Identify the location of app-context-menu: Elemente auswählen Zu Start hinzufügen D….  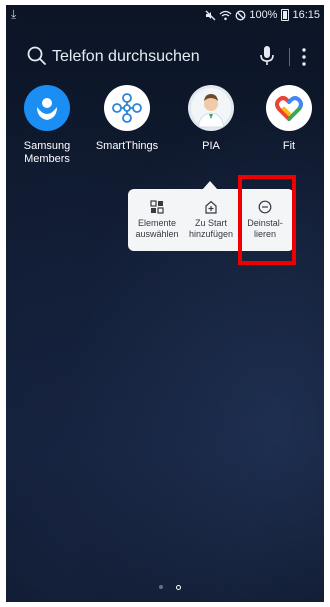
(211, 220).